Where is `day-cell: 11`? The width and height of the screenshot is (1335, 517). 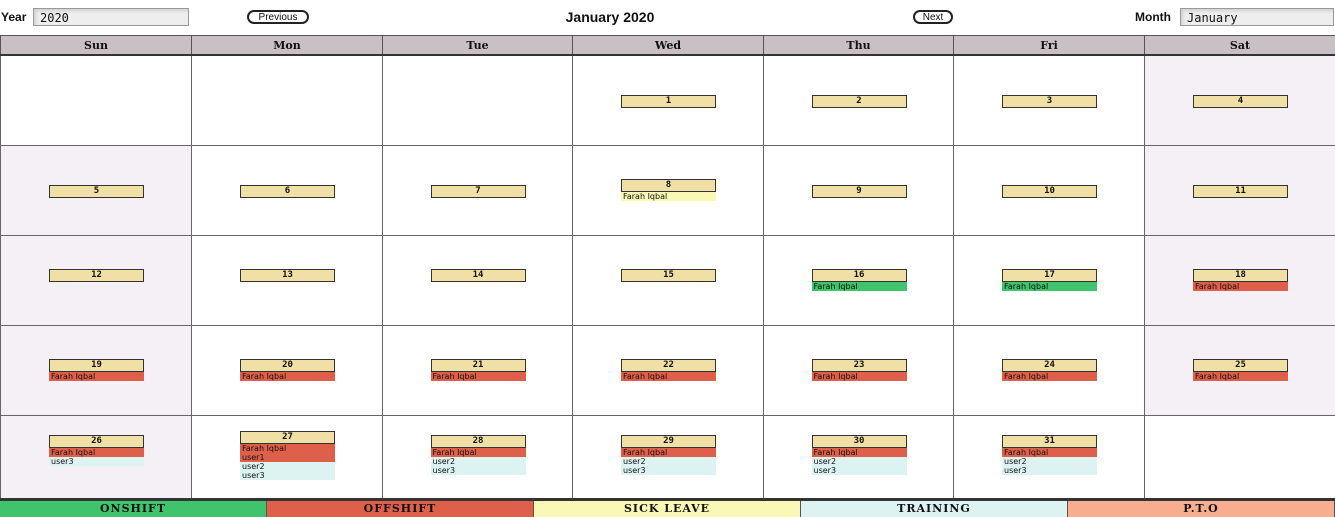
day-cell: 11 is located at coordinates (1239, 190).